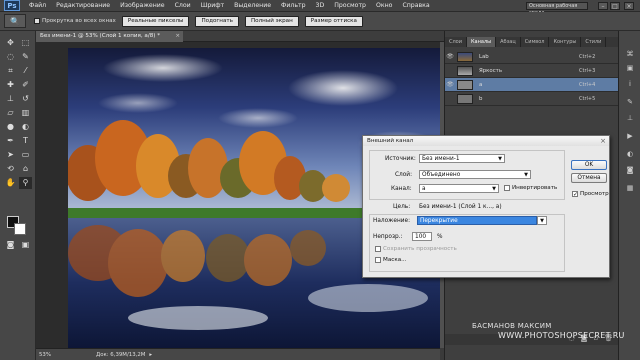  What do you see at coordinates (271, 21) in the screenshot?
I see `fill-screen-button: Полный экран` at bounding box center [271, 21].